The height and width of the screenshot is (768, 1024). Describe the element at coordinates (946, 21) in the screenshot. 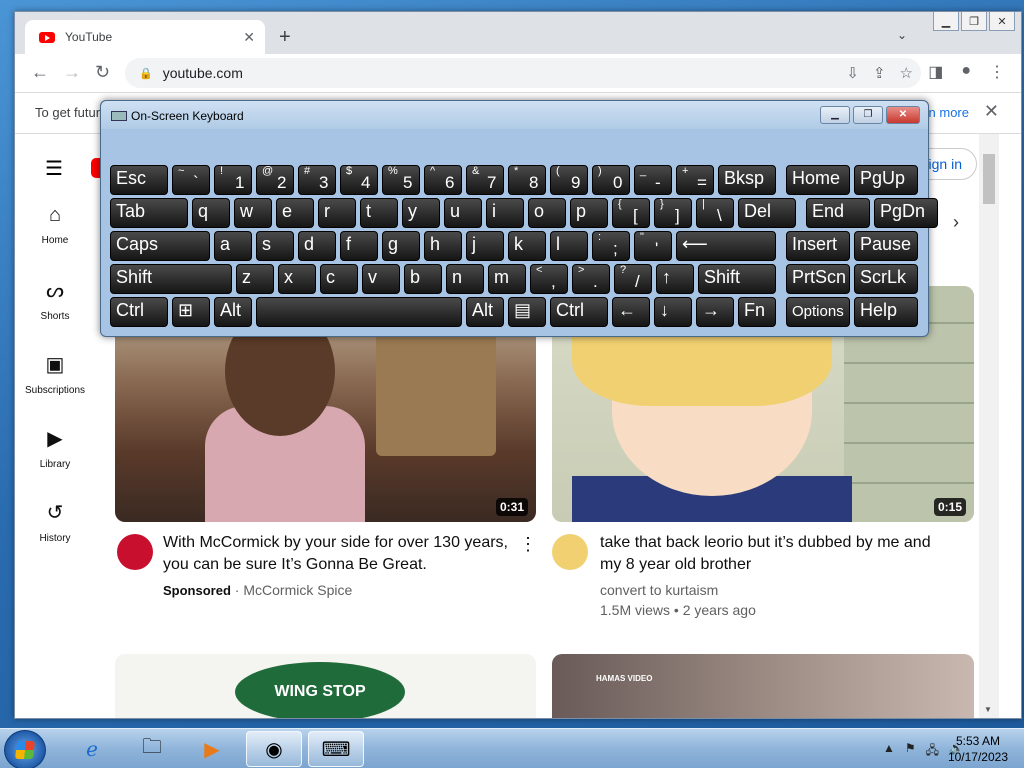

I see `minimize-button: ▁` at that location.